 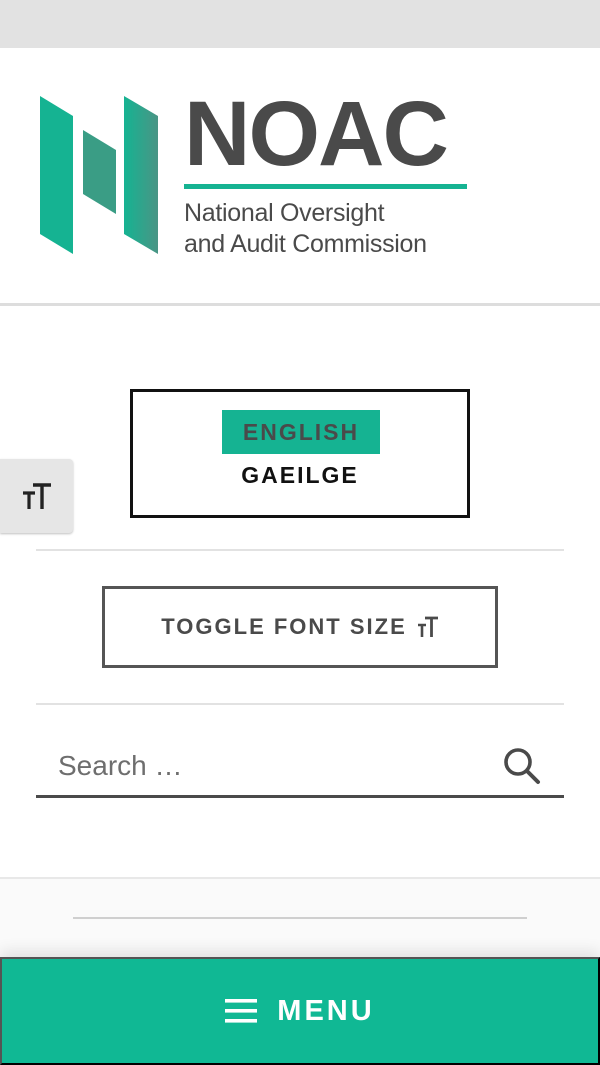 I want to click on toggle-font-size-button: TOGGLE FONT SIZE, so click(x=300, y=627).